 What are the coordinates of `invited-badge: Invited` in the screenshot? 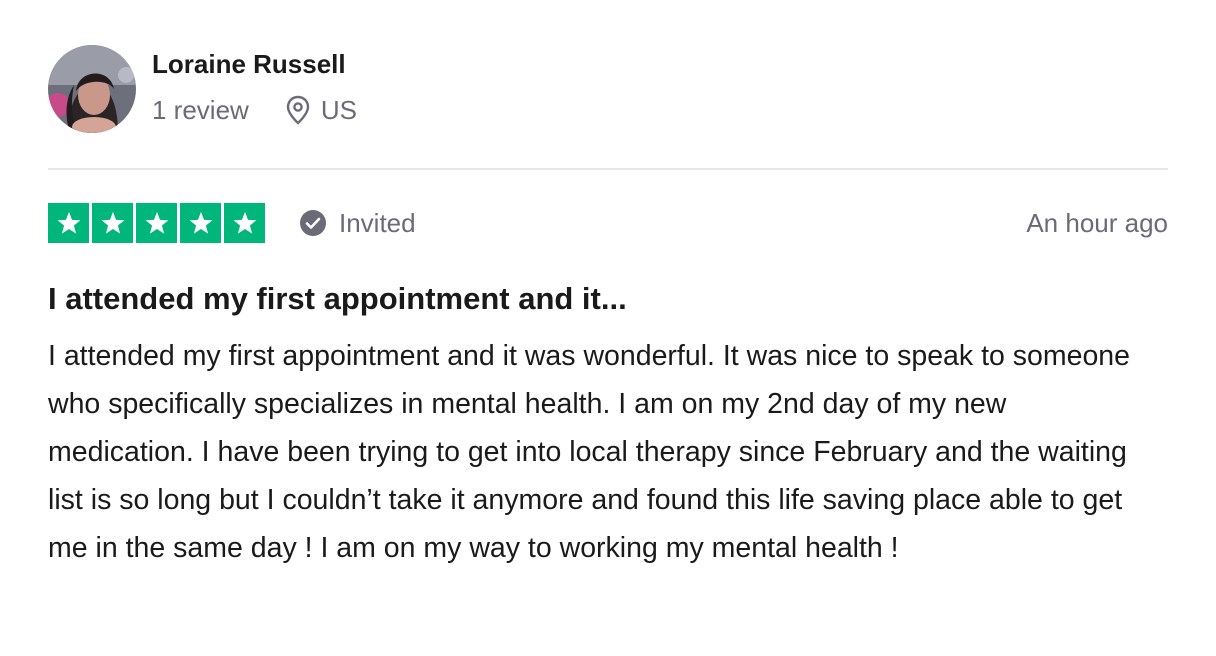 It's located at (357, 223).